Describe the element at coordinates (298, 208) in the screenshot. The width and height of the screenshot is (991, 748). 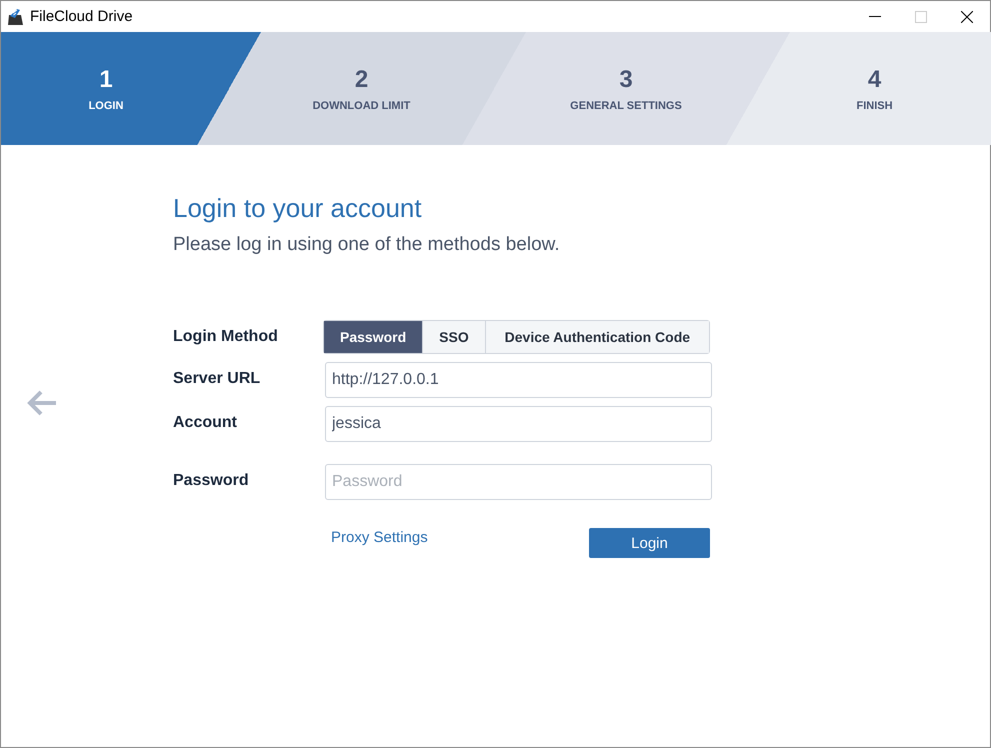
I see `page-heading: Login to your account` at that location.